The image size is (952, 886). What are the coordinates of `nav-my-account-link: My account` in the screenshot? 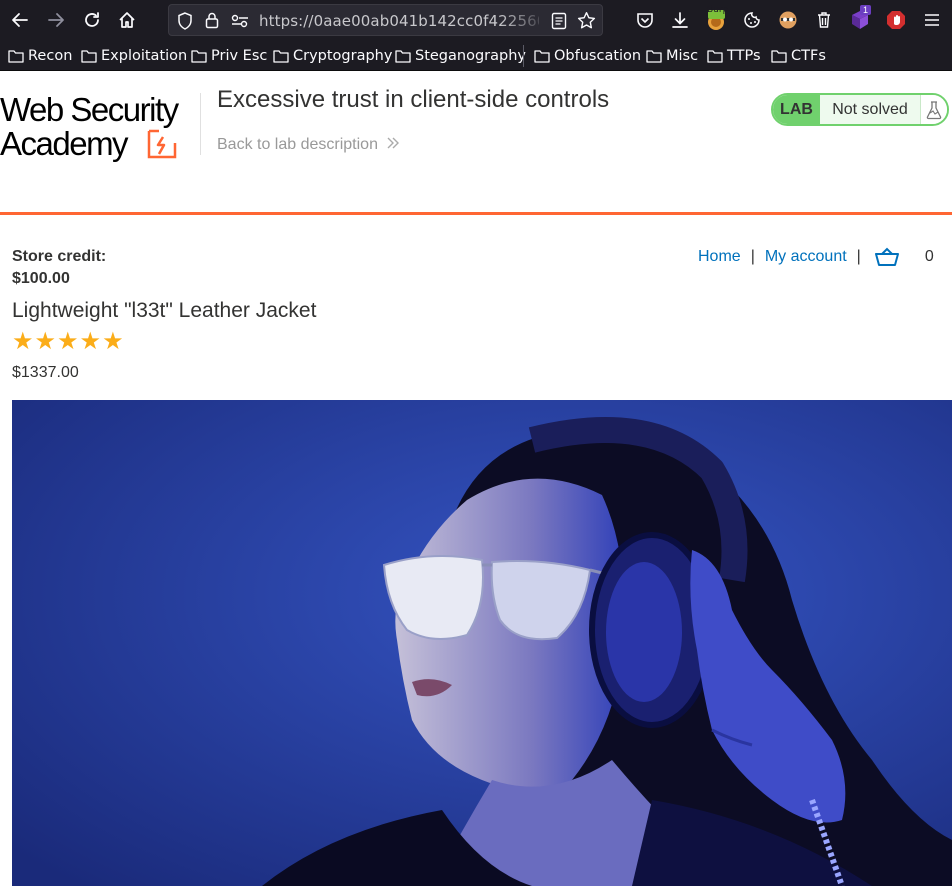 It's located at (806, 257).